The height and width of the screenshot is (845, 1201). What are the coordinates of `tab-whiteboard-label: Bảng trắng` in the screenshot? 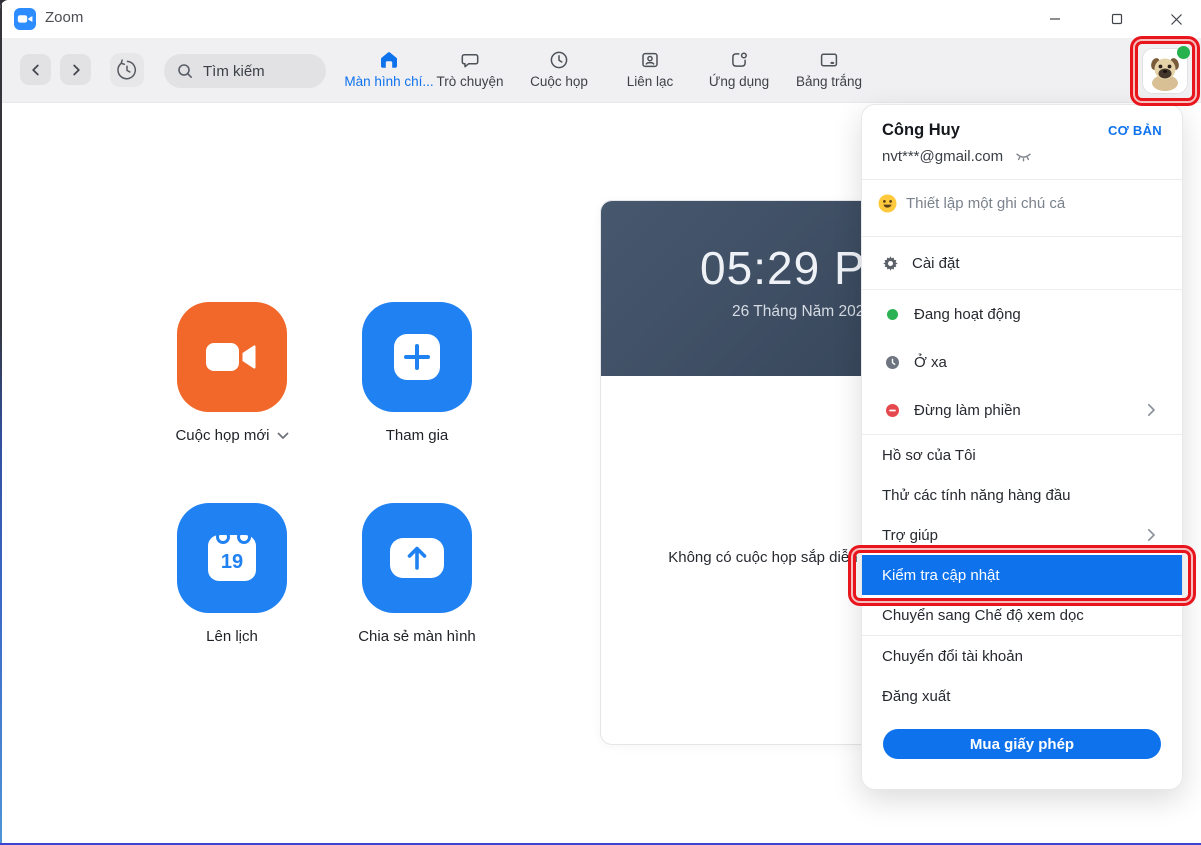 It's located at (829, 81).